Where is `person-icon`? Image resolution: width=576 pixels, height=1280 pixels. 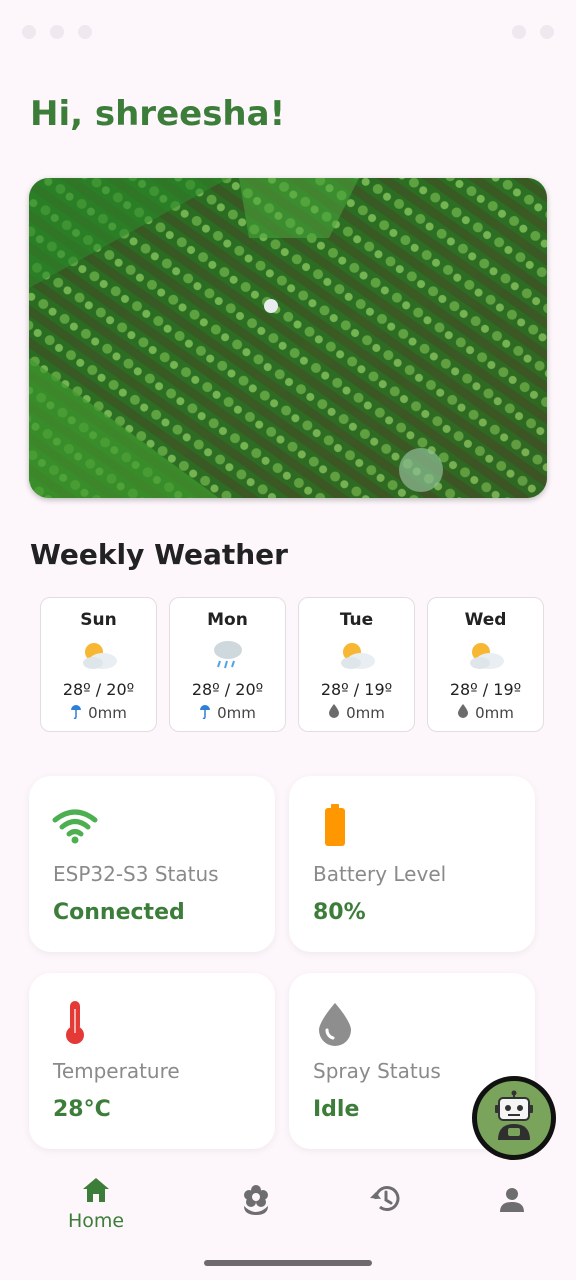 person-icon is located at coordinates (512, 1200).